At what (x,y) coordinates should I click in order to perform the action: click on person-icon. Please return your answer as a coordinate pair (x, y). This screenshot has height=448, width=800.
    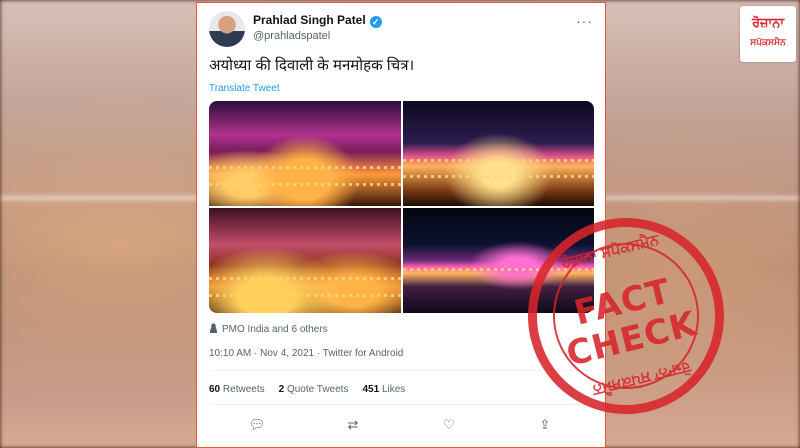
    Looking at the image, I should click on (213, 328).